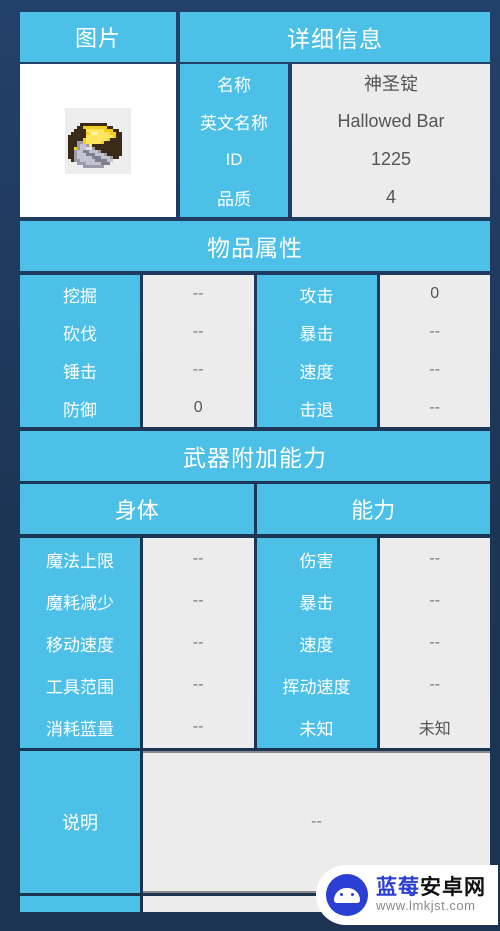 Image resolution: width=500 pixels, height=931 pixels. What do you see at coordinates (137, 509) in the screenshot?
I see `weapon-bonus-body-header: 身体` at bounding box center [137, 509].